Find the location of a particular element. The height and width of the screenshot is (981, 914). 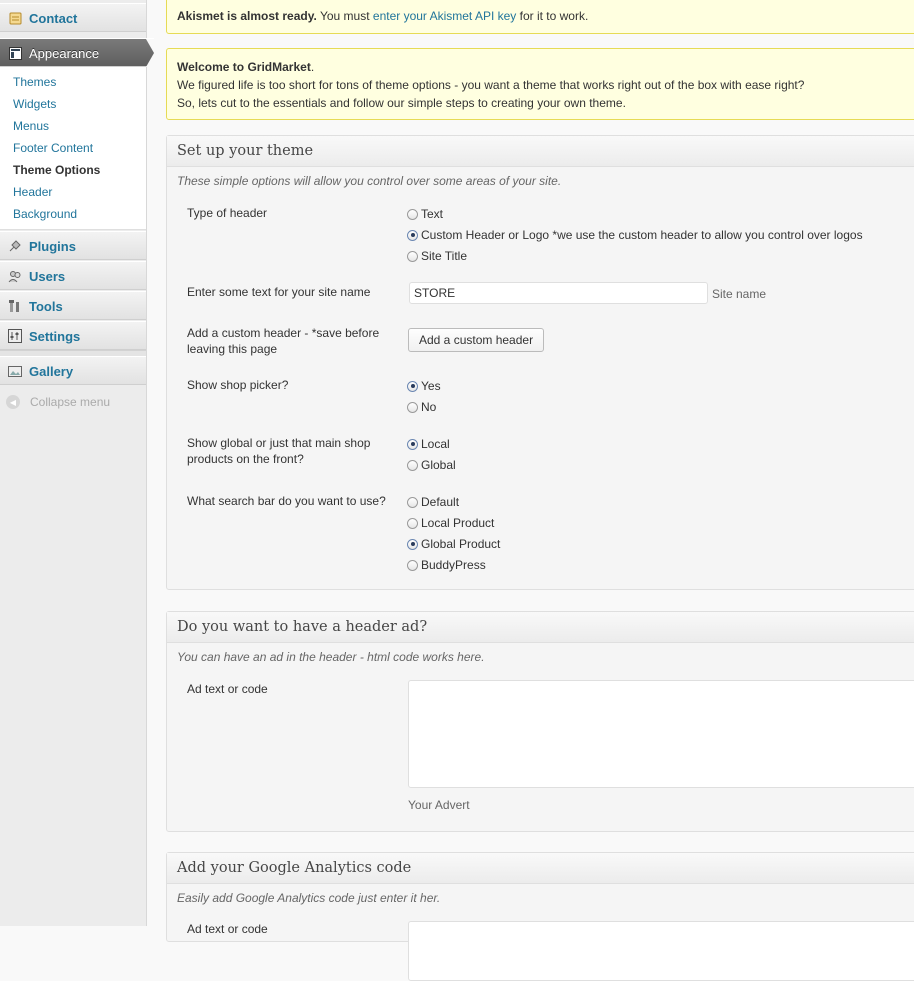

welcome-title-period: . is located at coordinates (312, 67).